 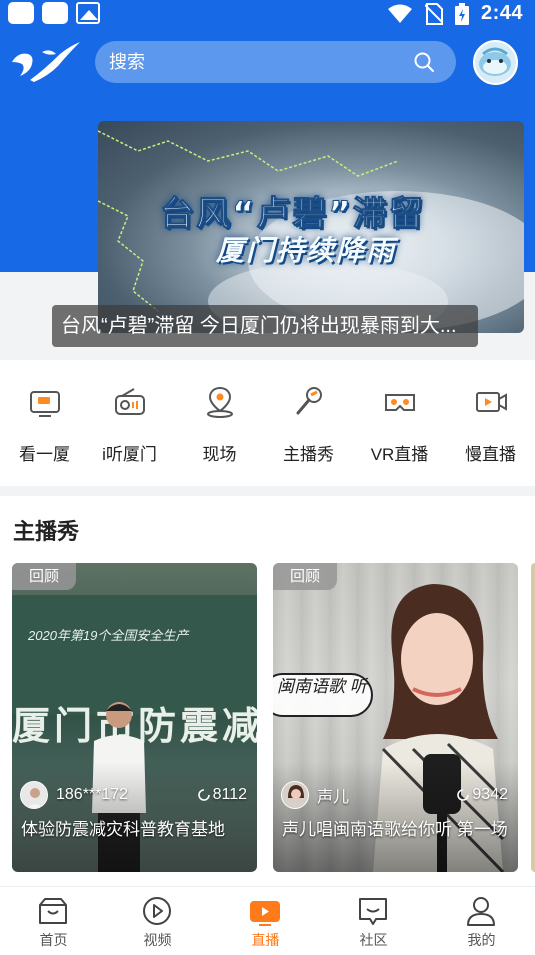 What do you see at coordinates (267, 14) in the screenshot?
I see `status-bar: 2:44` at bounding box center [267, 14].